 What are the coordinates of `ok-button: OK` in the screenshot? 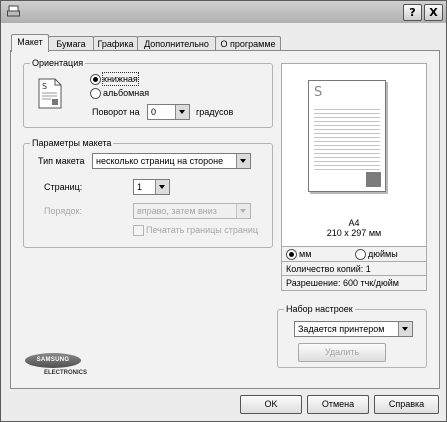 It's located at (271, 404).